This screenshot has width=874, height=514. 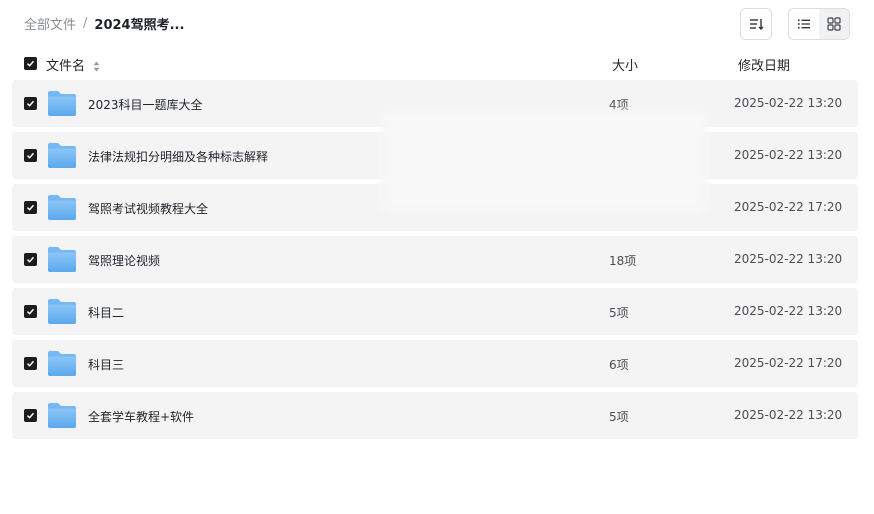 What do you see at coordinates (50, 23) in the screenshot?
I see `breadcrumb-root-link: 全部文件` at bounding box center [50, 23].